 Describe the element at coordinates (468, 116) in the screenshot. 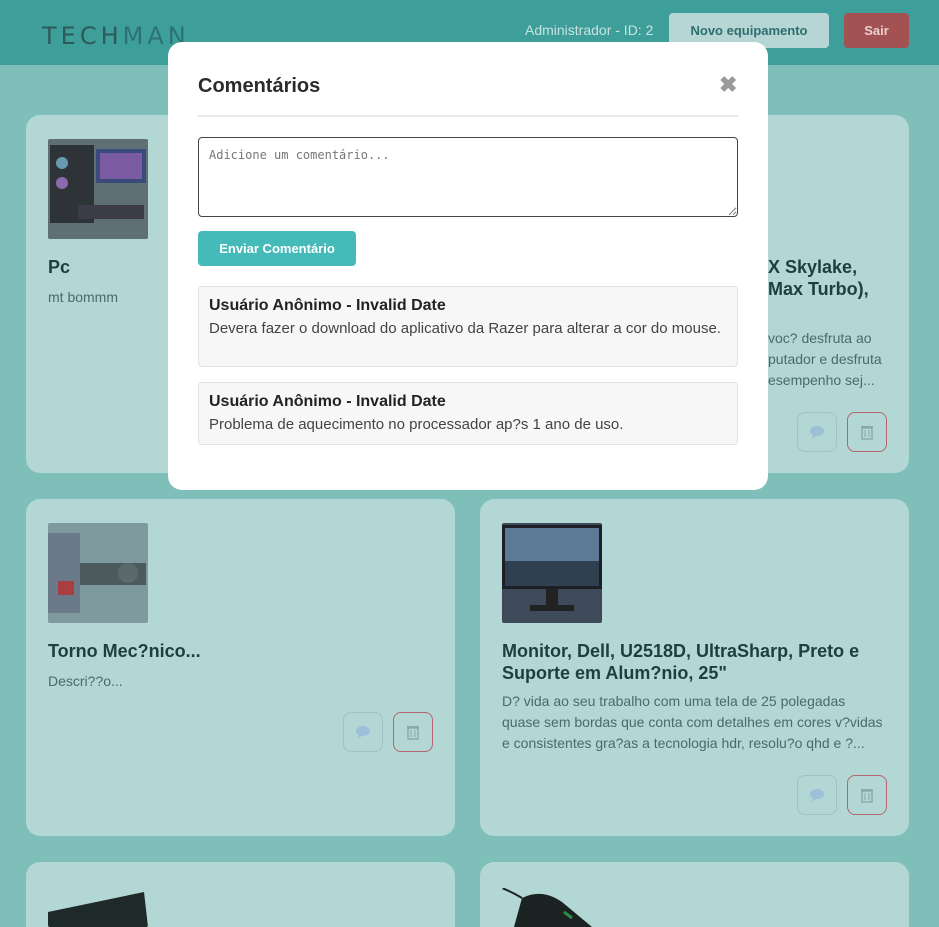

I see `modal-divider` at that location.